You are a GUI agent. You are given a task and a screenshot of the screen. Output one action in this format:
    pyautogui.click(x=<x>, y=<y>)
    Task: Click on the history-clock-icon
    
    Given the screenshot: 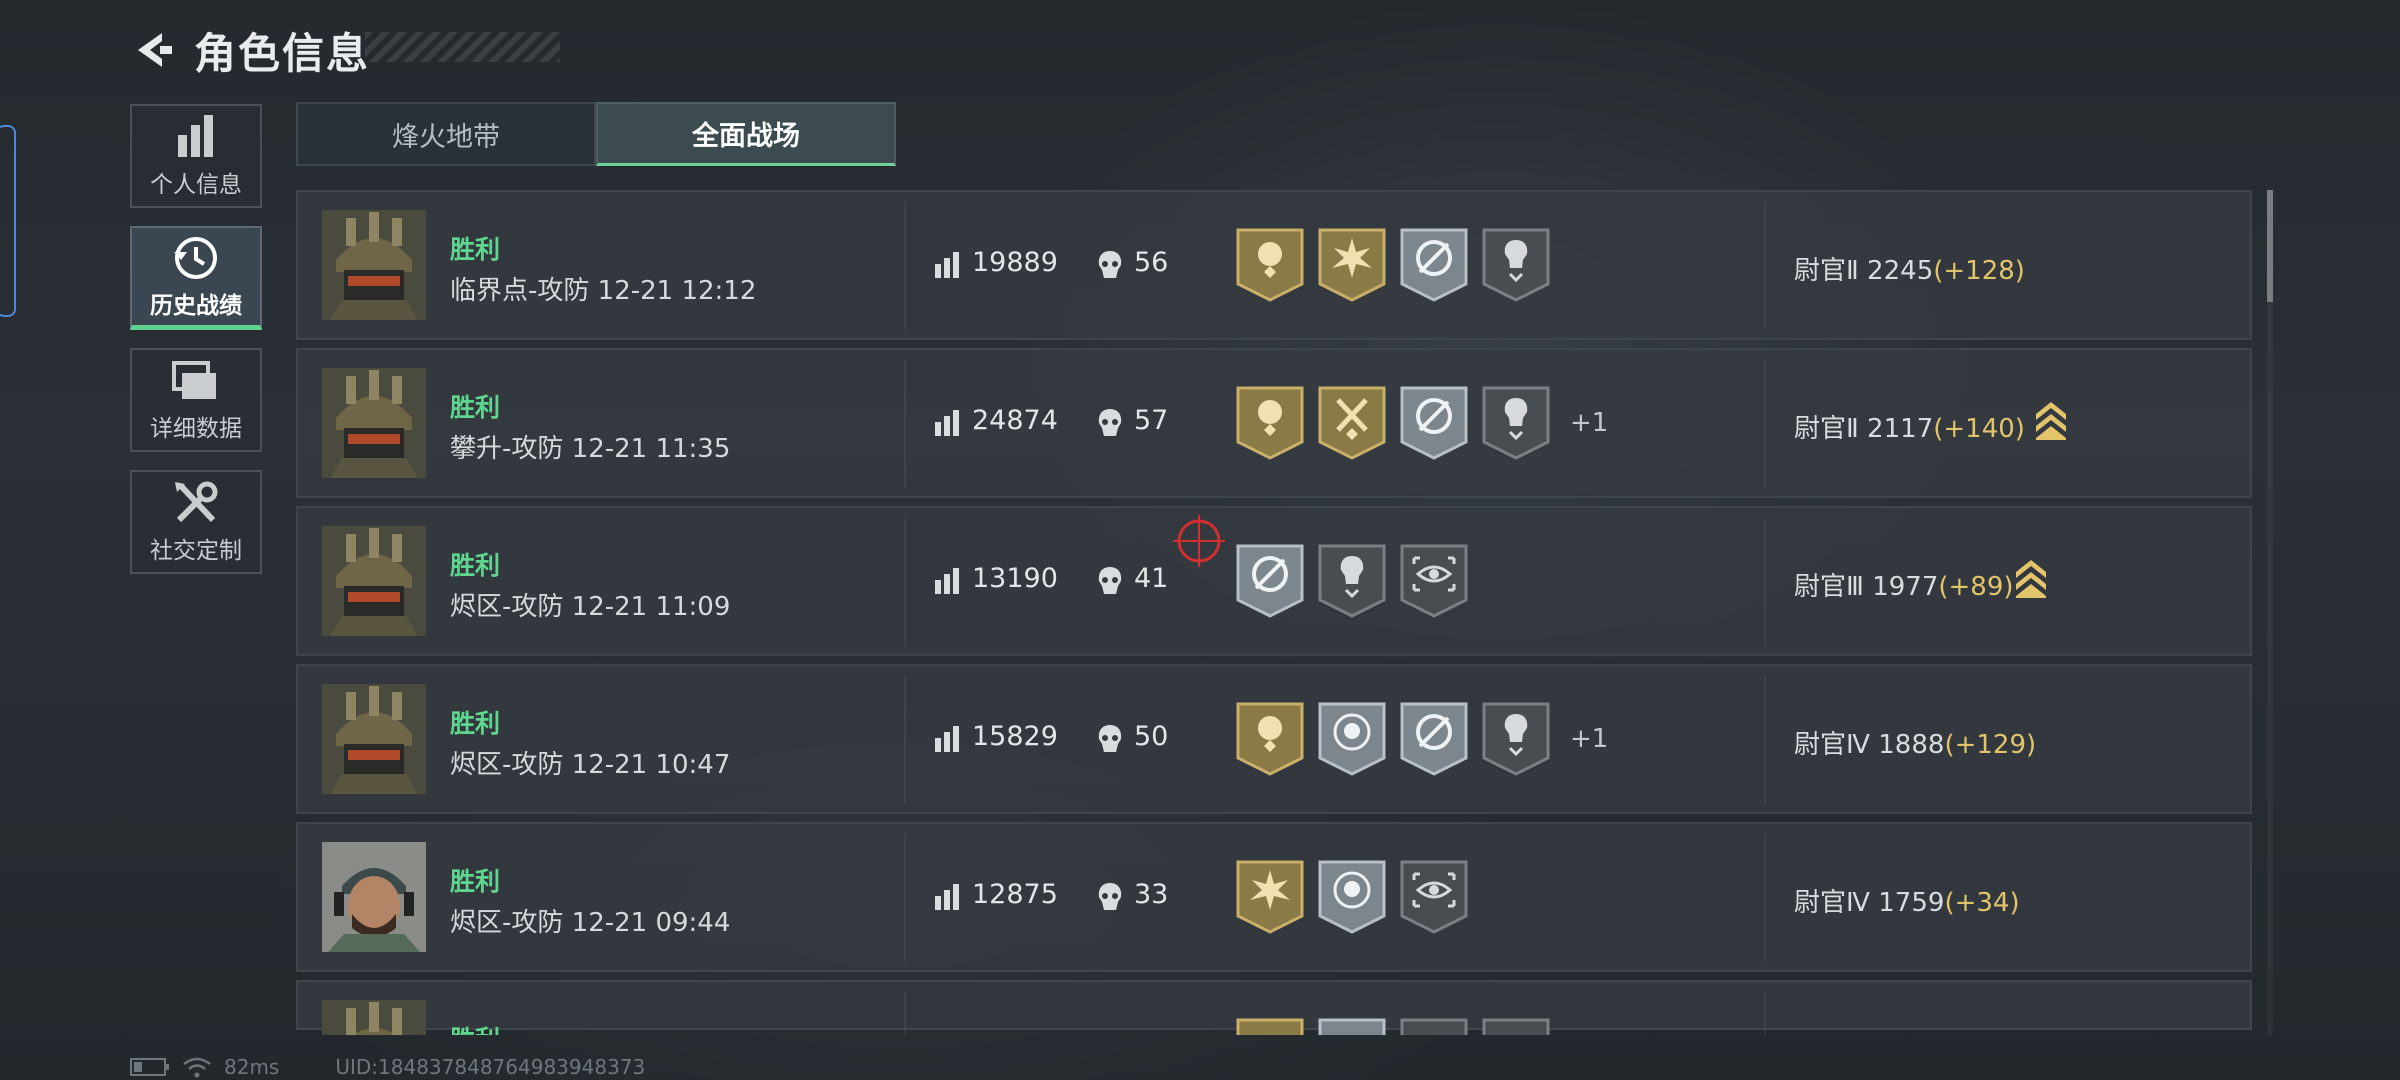 What is the action you would take?
    pyautogui.click(x=196, y=258)
    